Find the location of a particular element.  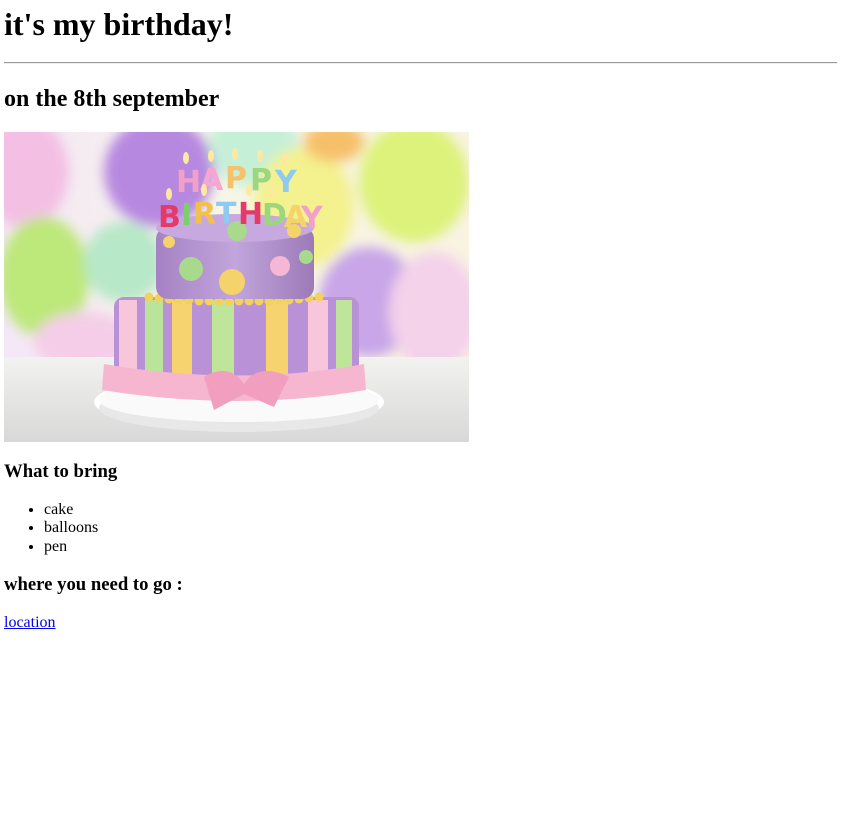

svg-text: R is located at coordinates (204, 214).